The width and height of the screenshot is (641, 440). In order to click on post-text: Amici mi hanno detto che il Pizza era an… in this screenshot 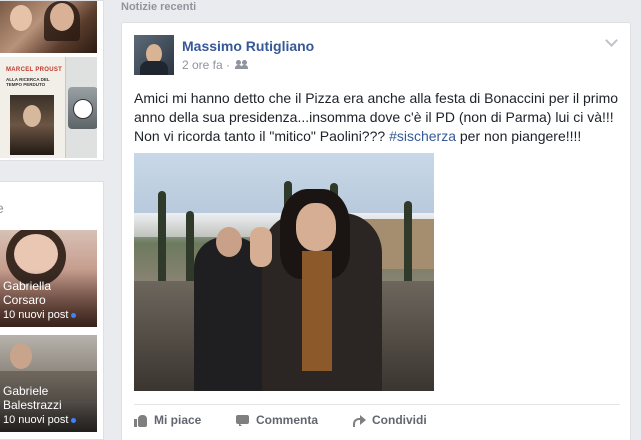, I will do `click(379, 117)`.